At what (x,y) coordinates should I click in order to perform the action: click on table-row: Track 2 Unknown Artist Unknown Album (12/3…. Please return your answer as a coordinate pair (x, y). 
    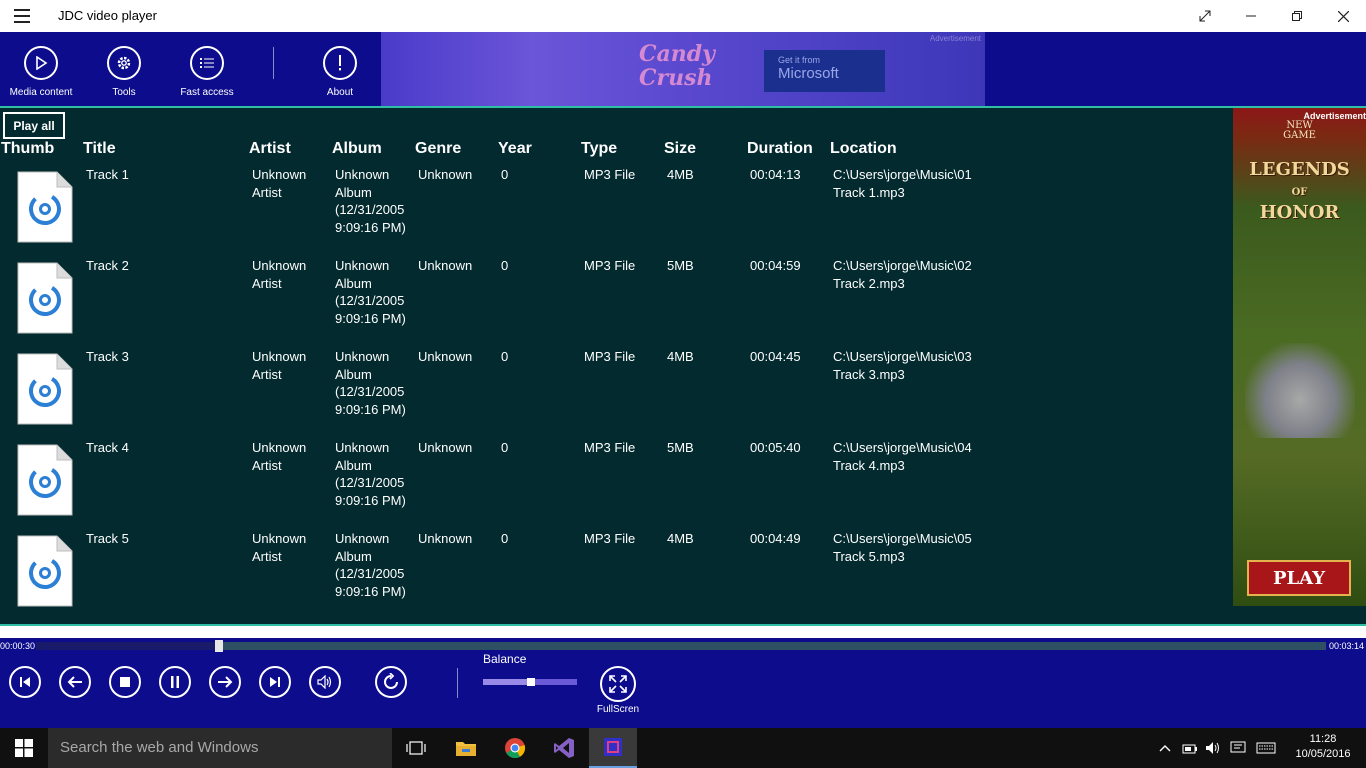
    Looking at the image, I should click on (615, 302).